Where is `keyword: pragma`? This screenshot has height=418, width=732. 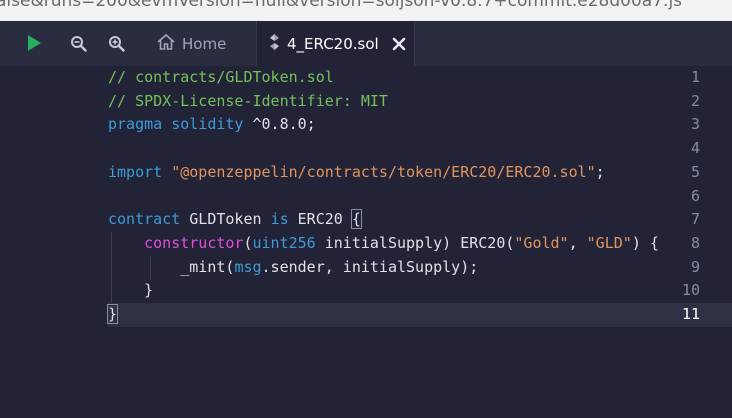 keyword: pragma is located at coordinates (135, 124).